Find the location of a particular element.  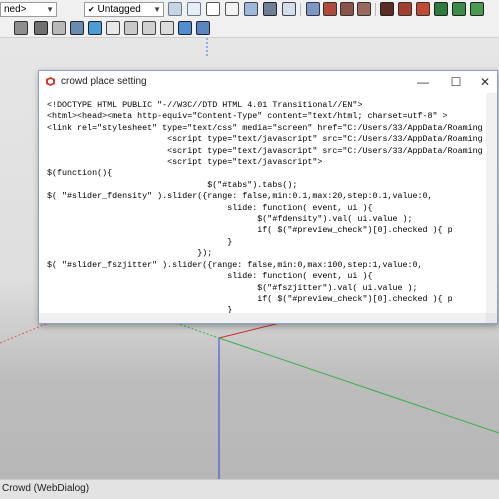

toolbar-row-1: ned> ▼ ✔ Untagged ▼ is located at coordinates (249, 9).